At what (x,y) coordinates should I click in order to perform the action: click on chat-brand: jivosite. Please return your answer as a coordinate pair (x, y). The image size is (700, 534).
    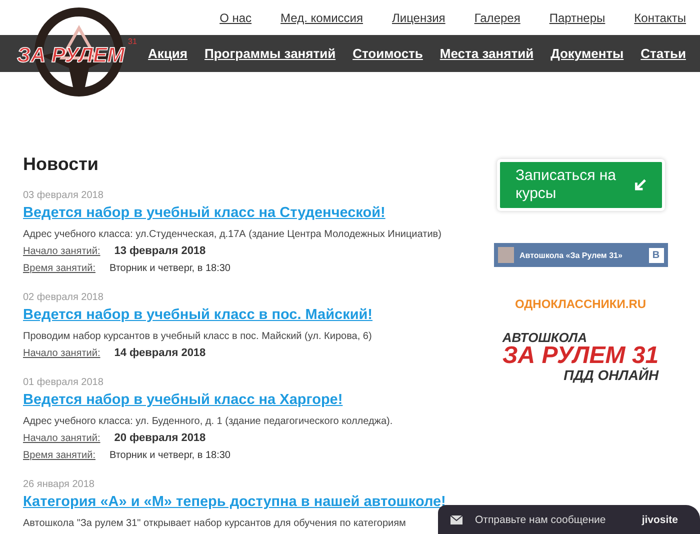
    Looking at the image, I should click on (660, 520).